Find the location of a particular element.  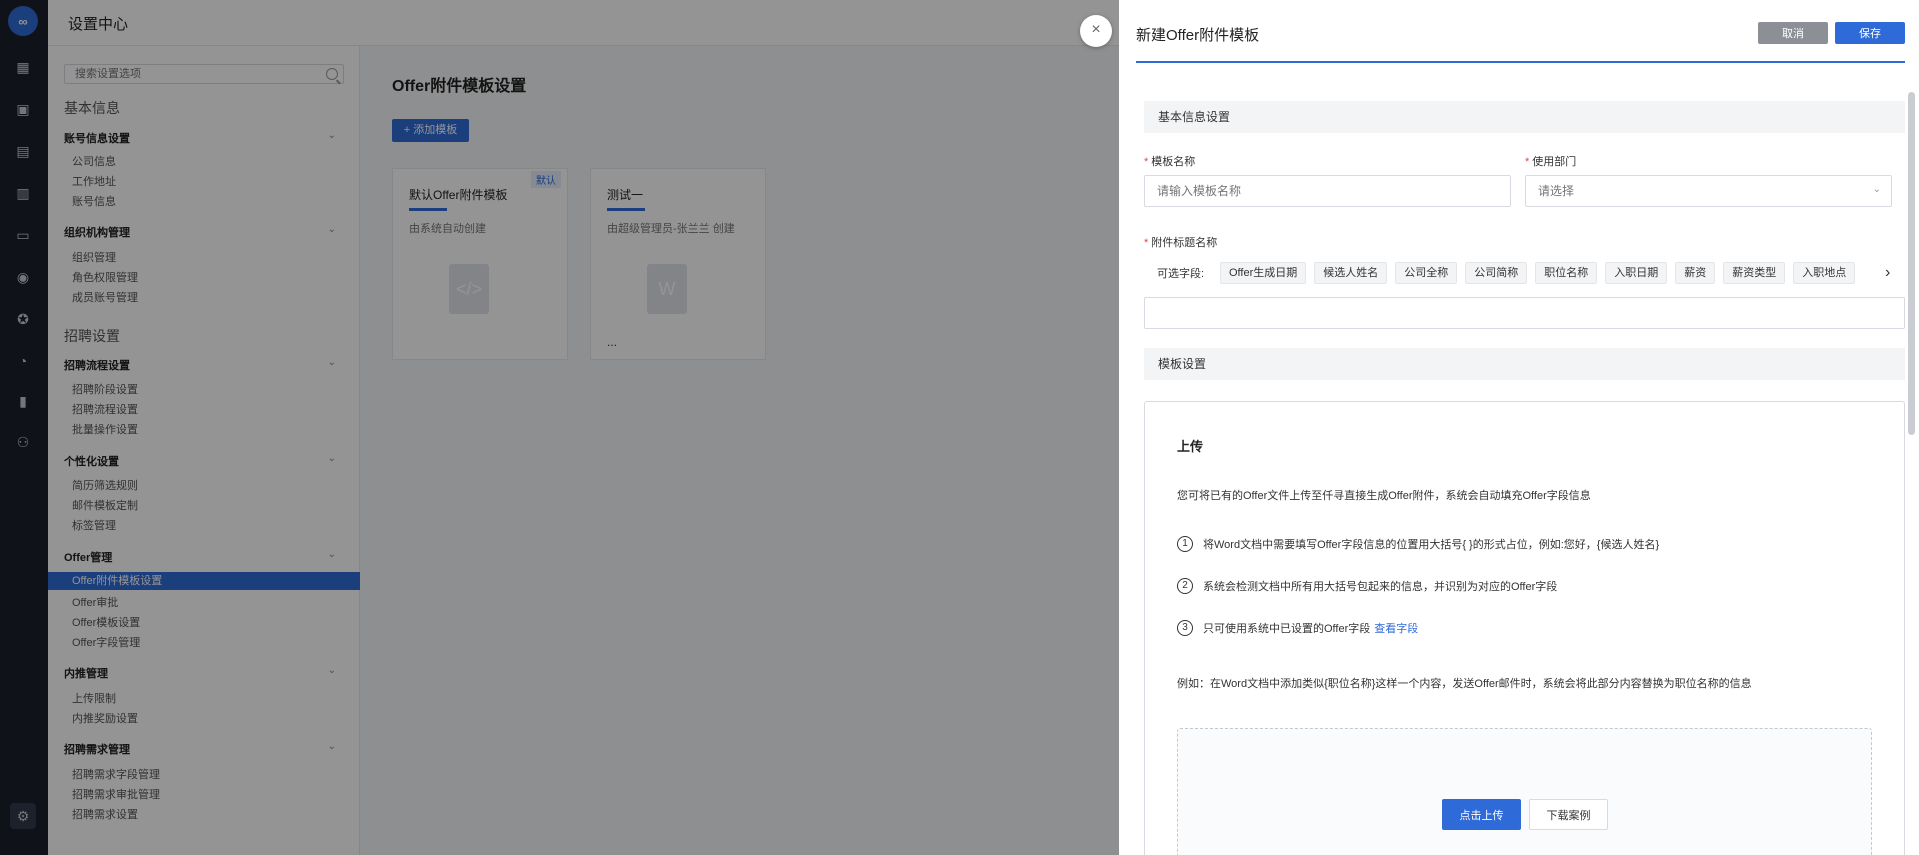

attach-title-field is located at coordinates (1524, 313).